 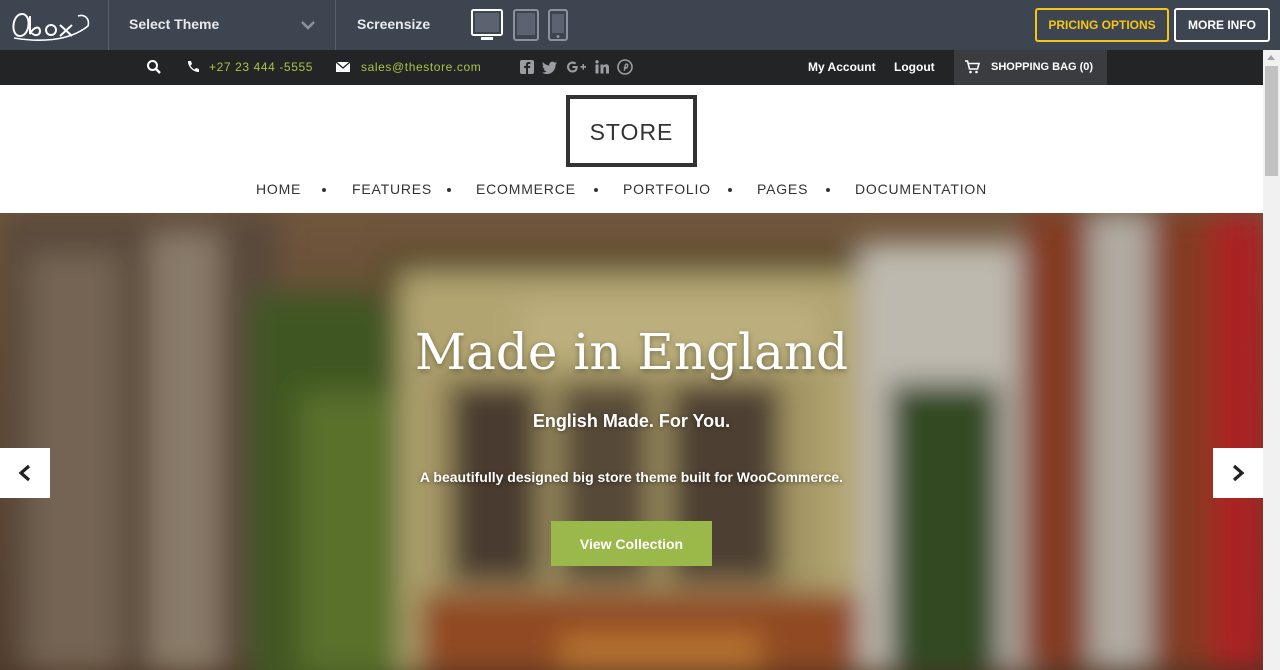 I want to click on store-logo: STORE, so click(x=631, y=131).